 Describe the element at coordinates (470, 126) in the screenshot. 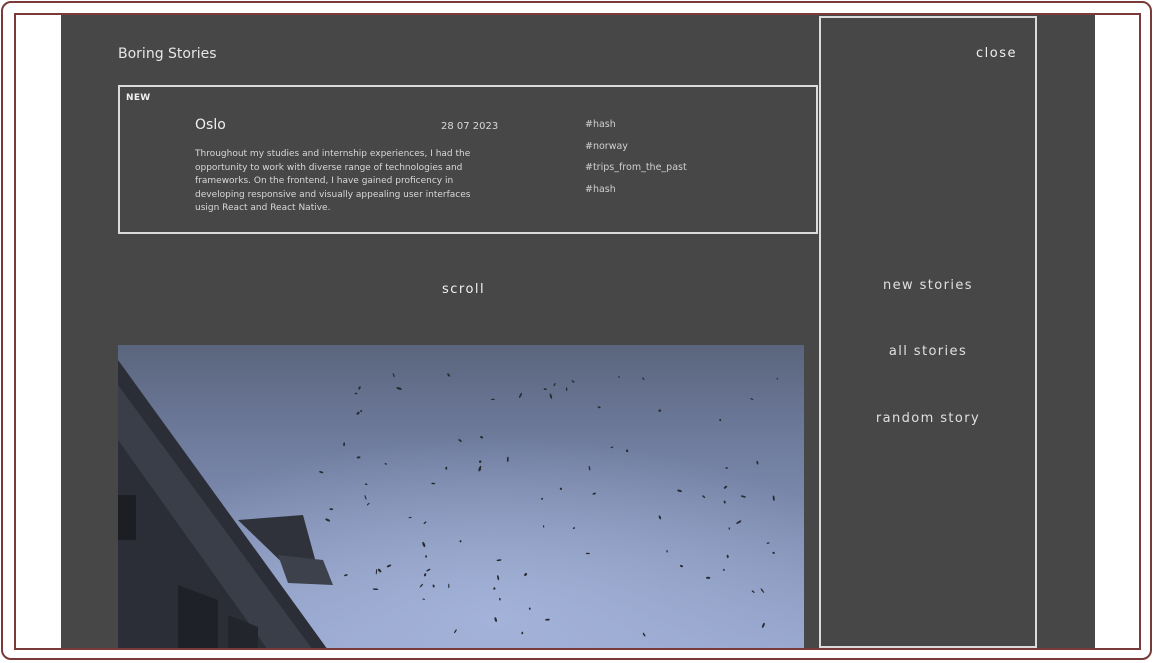

I see `story-date: 28 07 2023` at that location.